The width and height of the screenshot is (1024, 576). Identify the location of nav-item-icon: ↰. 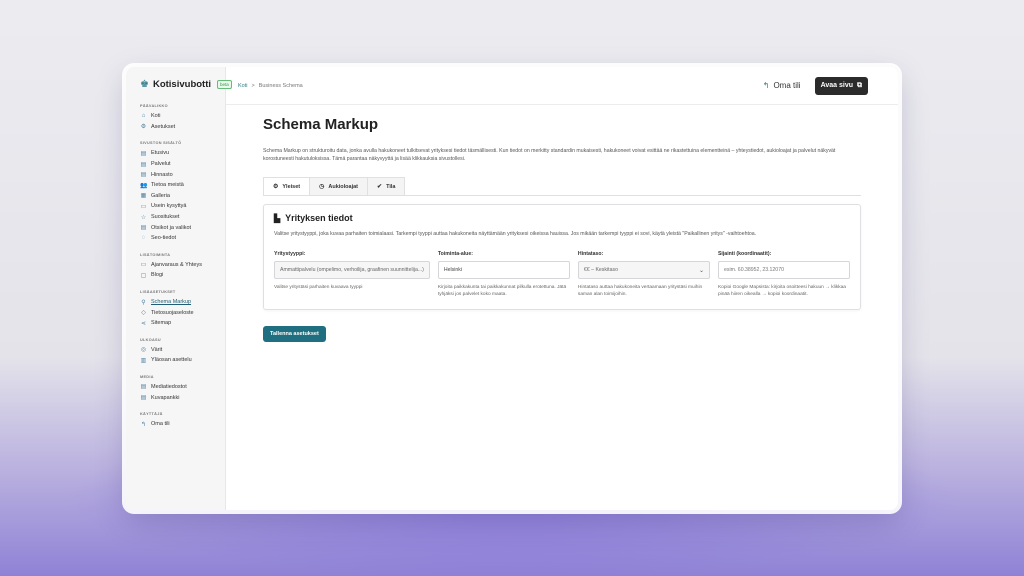
(143, 424).